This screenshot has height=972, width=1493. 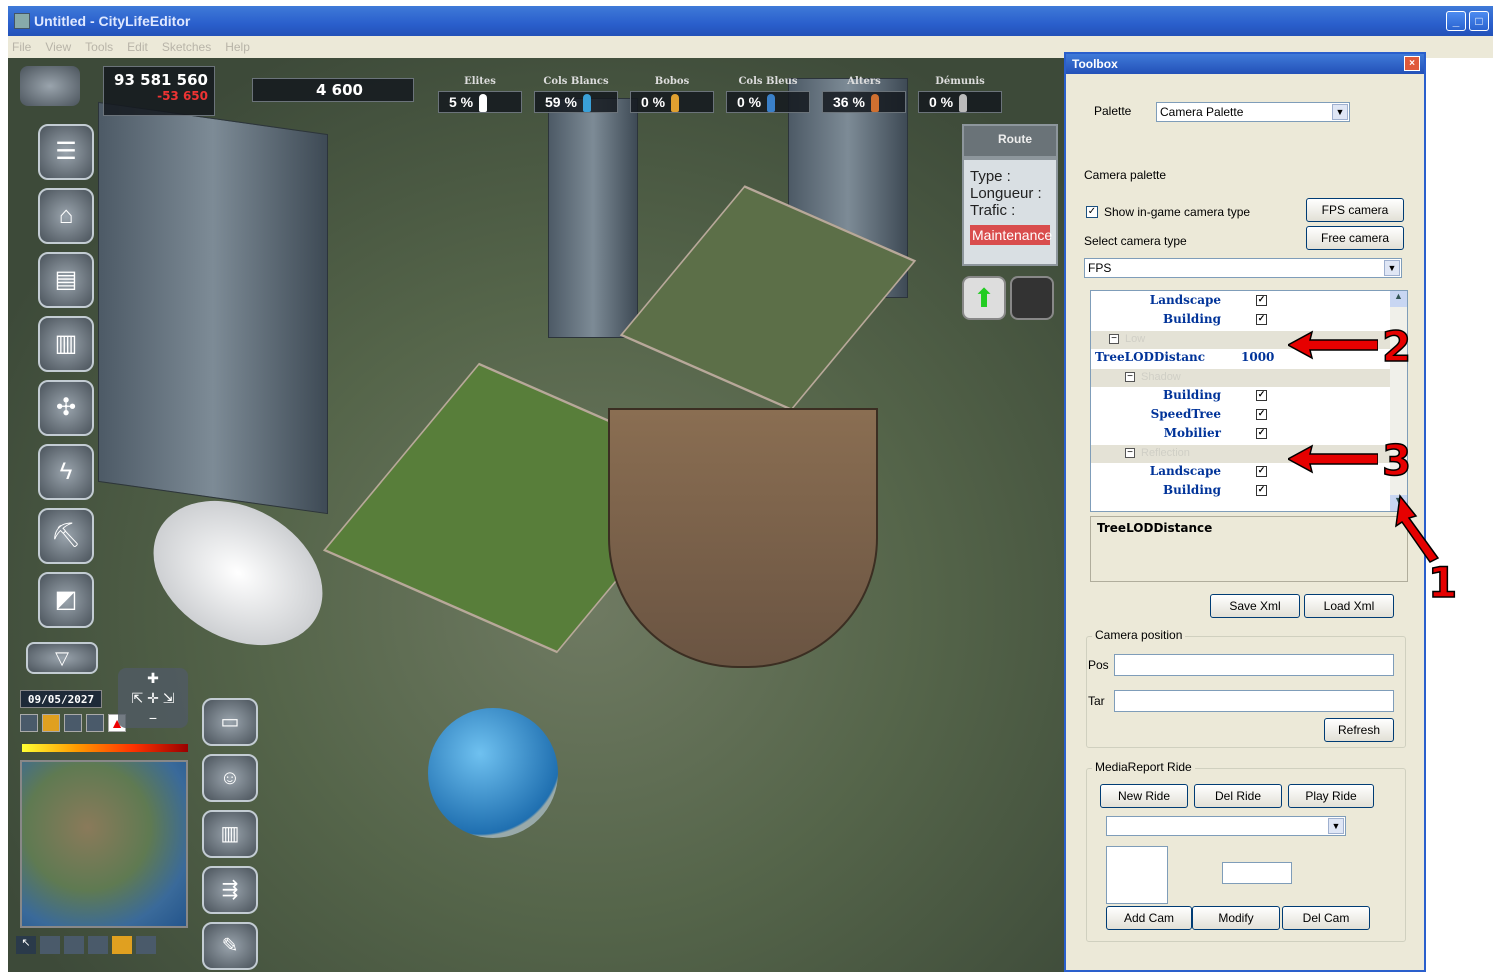 I want to click on class-alters: Alters 36 %, so click(x=864, y=94).